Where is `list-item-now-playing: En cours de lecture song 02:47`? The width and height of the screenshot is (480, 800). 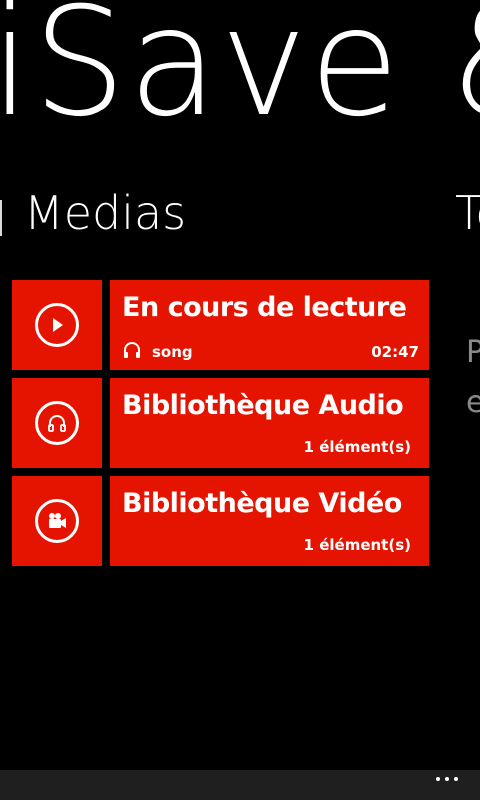
list-item-now-playing: En cours de lecture song 02:47 is located at coordinates (220, 325).